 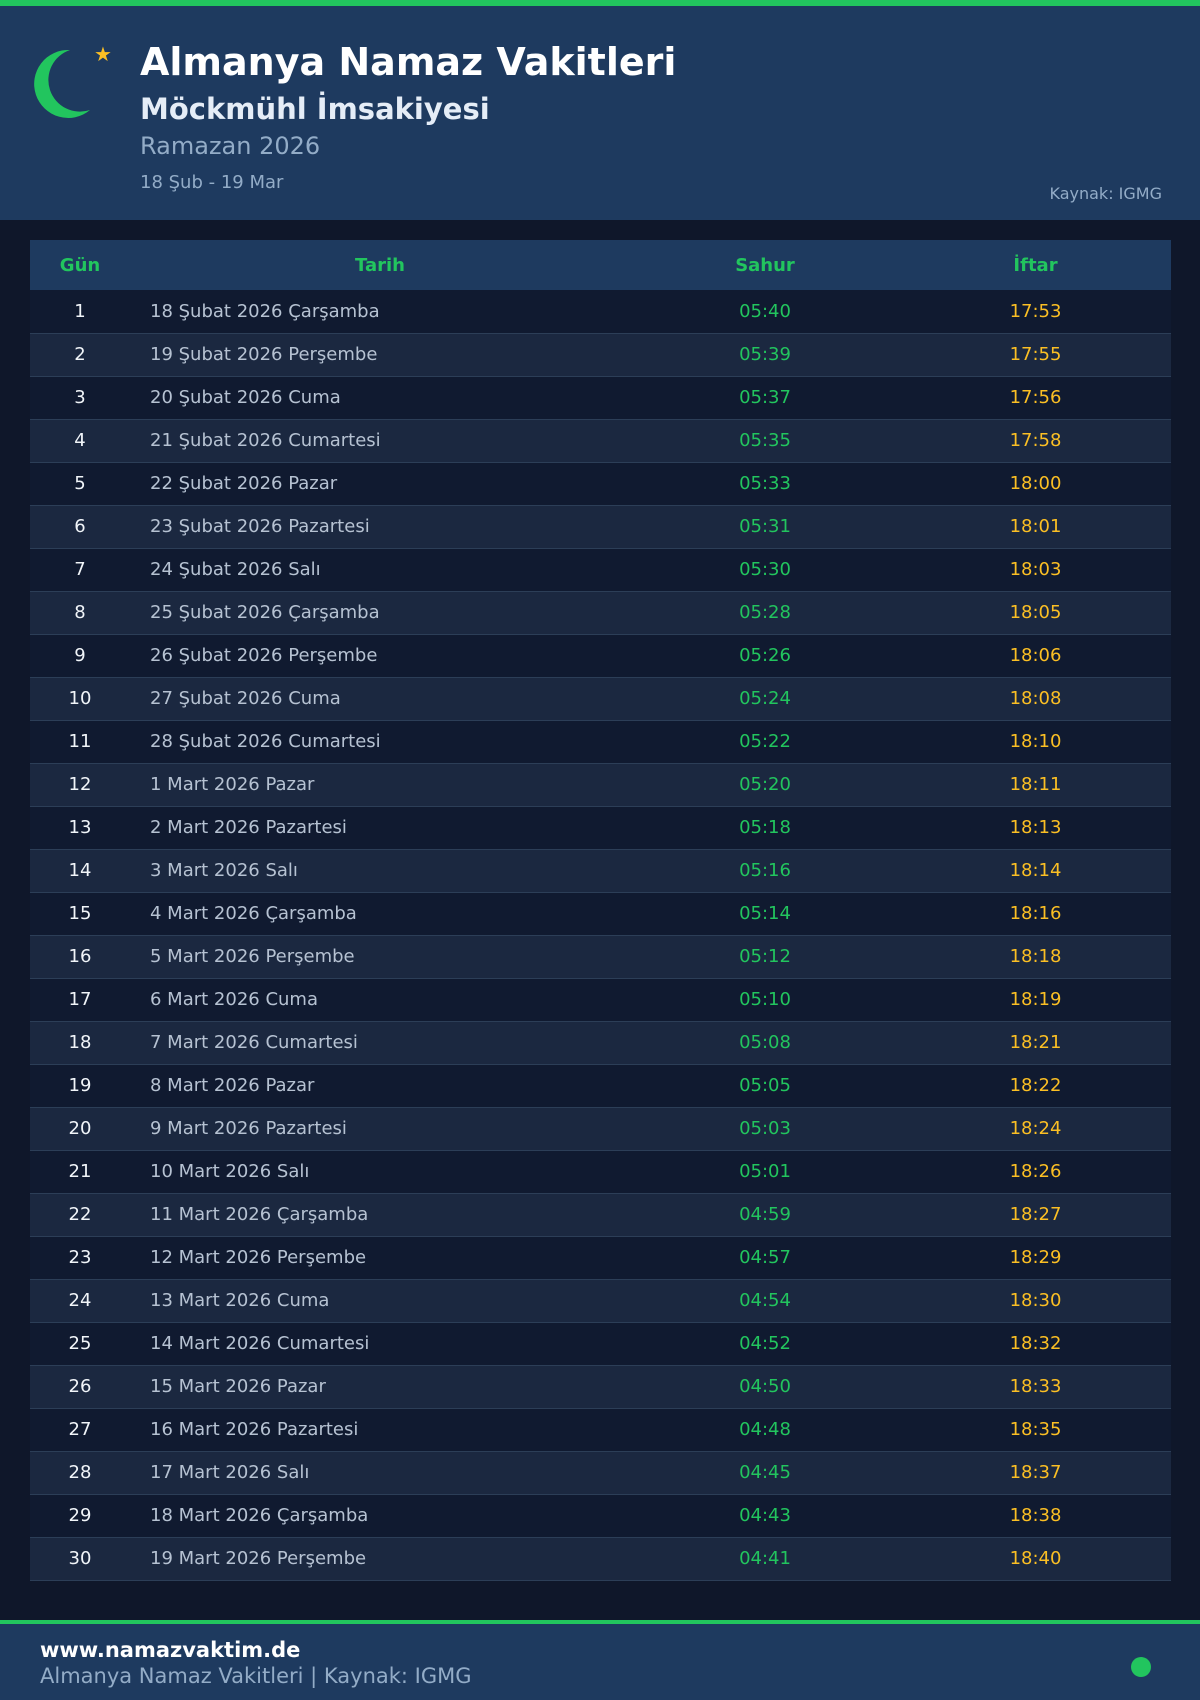 What do you see at coordinates (80, 1386) in the screenshot?
I see `cell-day: 26` at bounding box center [80, 1386].